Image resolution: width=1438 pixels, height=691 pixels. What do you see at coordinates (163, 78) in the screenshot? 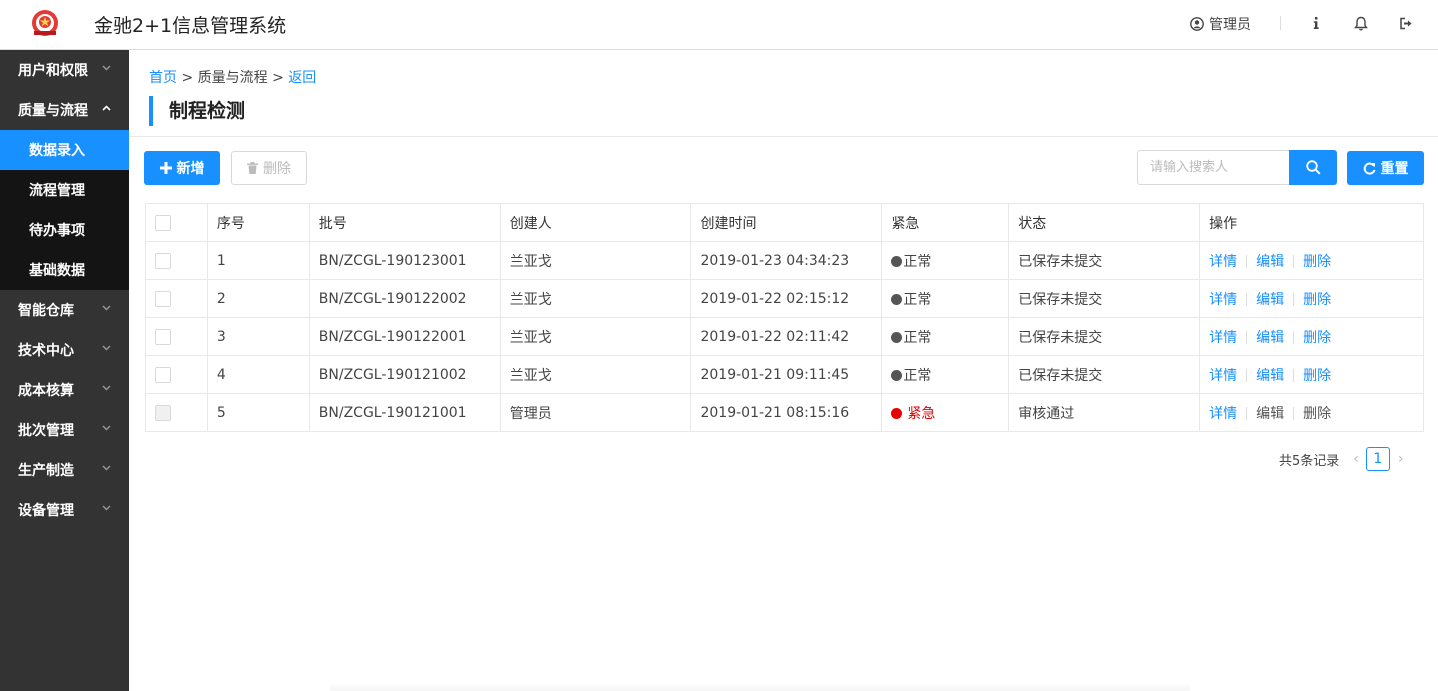
I see `breadcrumb-home-link: 首页` at bounding box center [163, 78].